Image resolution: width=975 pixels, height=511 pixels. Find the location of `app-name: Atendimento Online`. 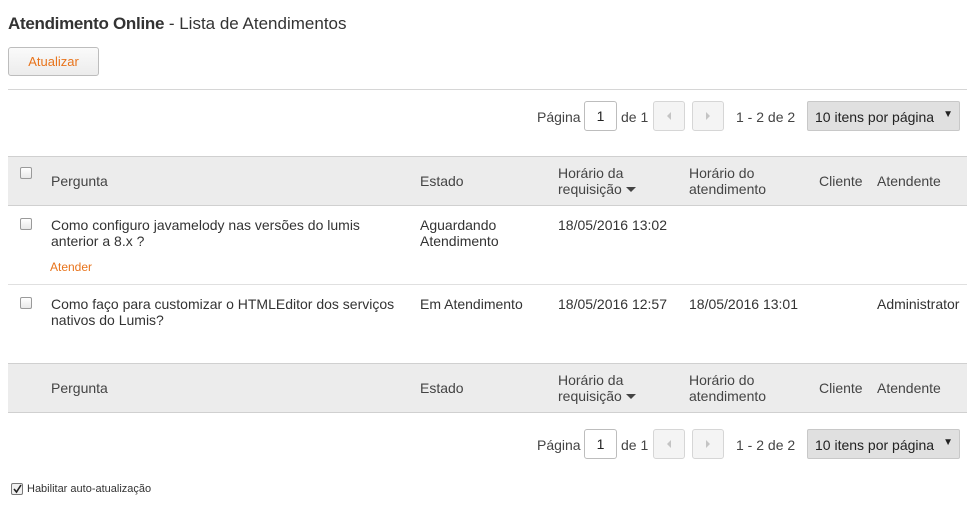

app-name: Atendimento Online is located at coordinates (86, 23).